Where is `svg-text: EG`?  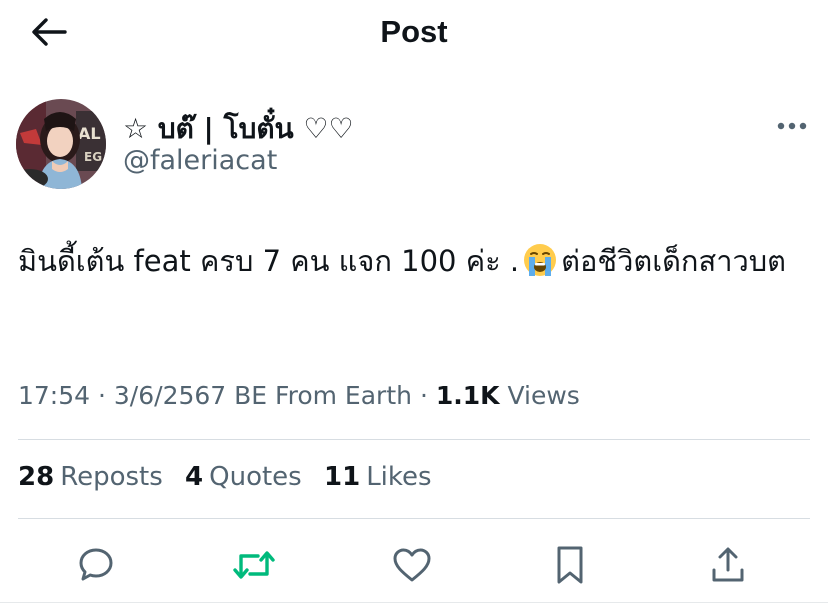 svg-text: EG is located at coordinates (93, 157).